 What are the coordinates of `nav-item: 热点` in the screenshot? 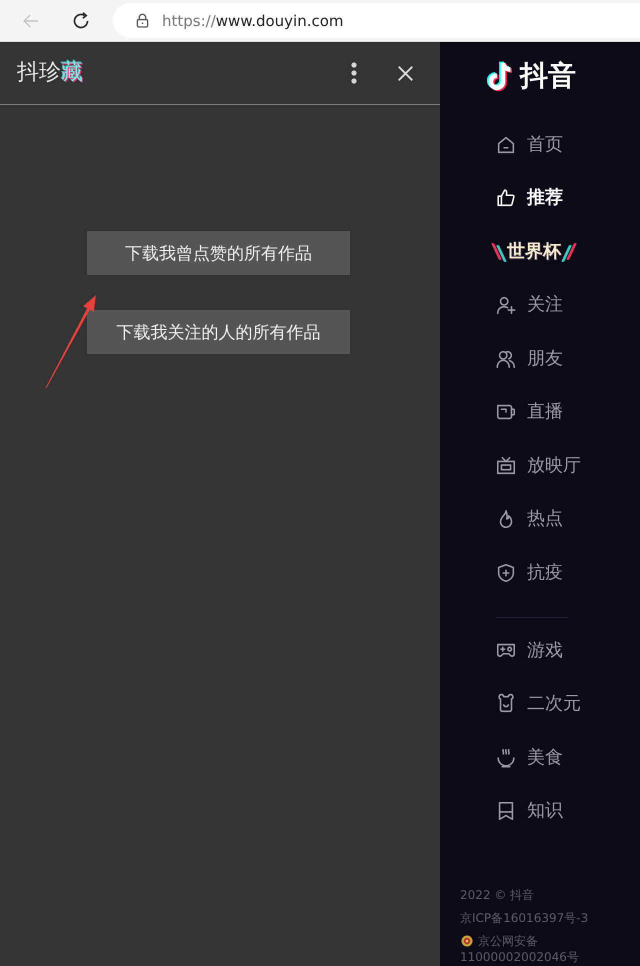 It's located at (529, 519).